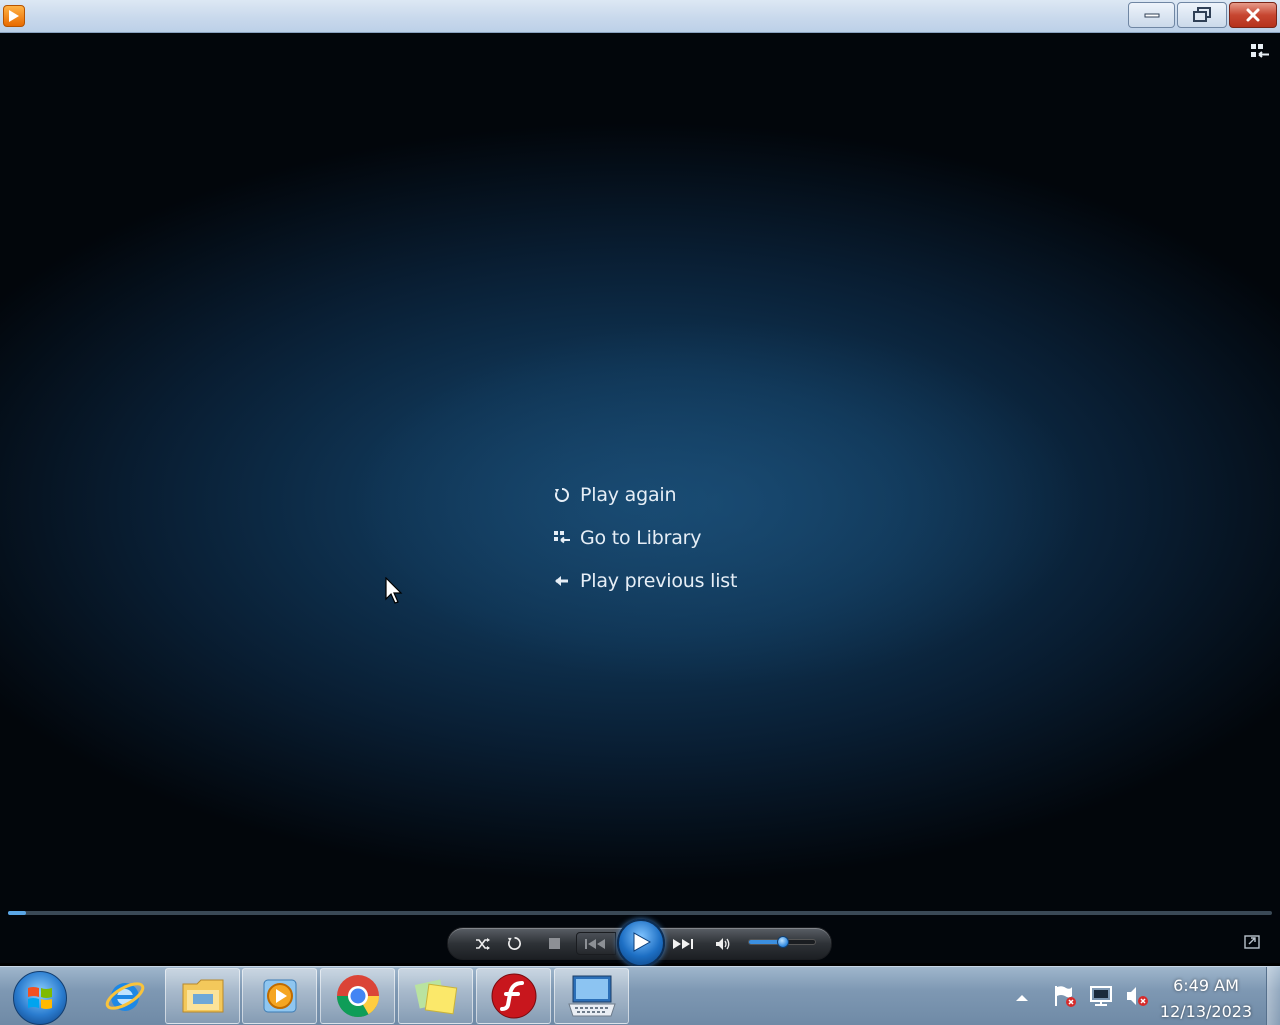  I want to click on go-to-library-link: Go to Library, so click(644, 537).